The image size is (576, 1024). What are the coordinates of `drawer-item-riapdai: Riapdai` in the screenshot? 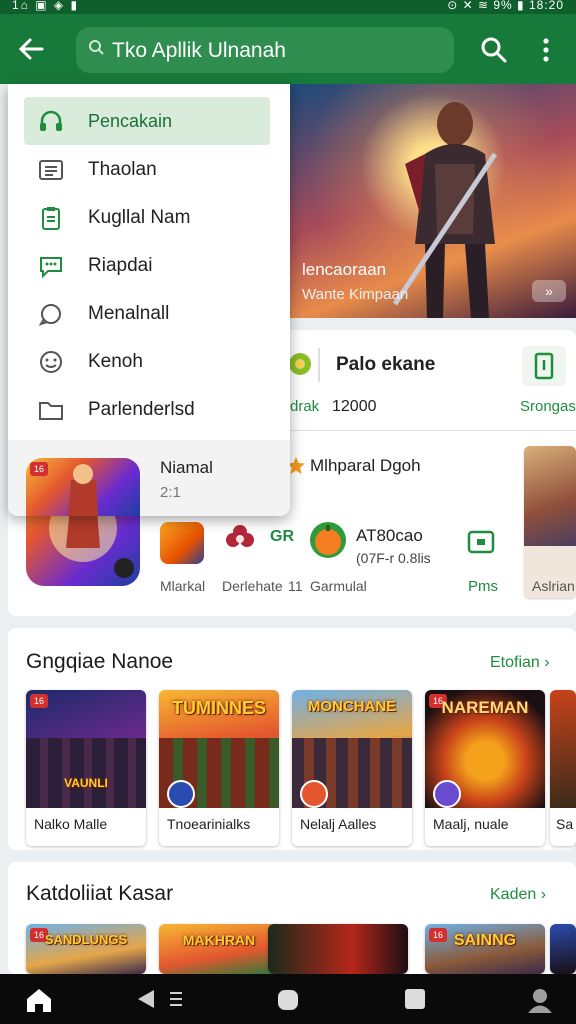 It's located at (147, 265).